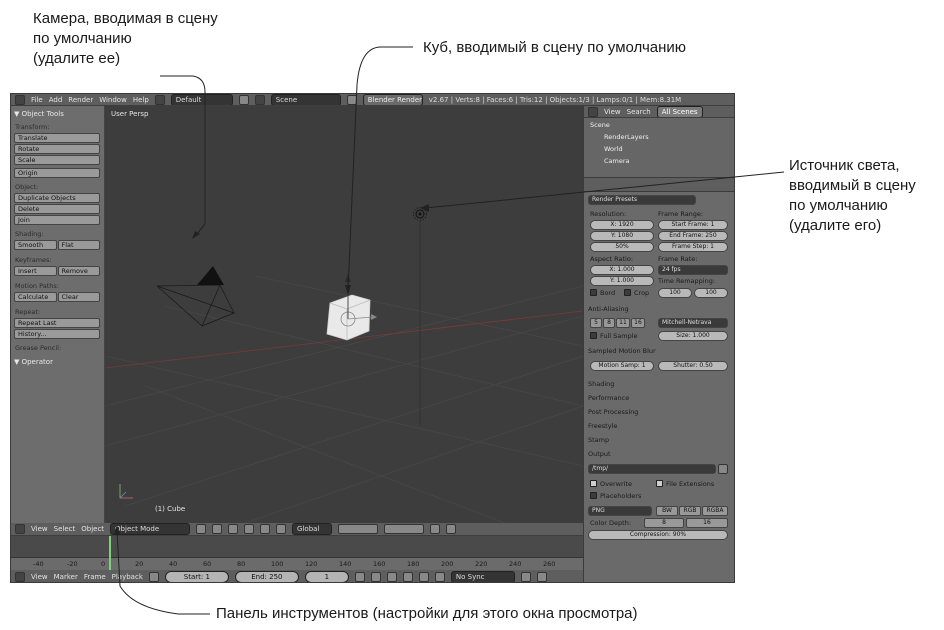  What do you see at coordinates (613, 412) in the screenshot?
I see `post-processing-section: Post Processing` at bounding box center [613, 412].